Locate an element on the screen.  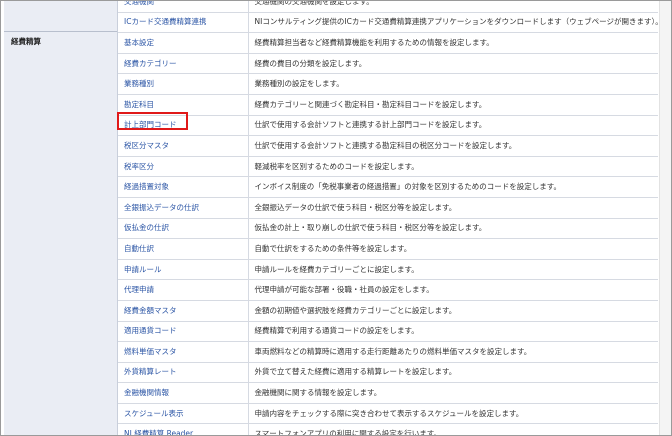
setting-link: 経過措置対象 is located at coordinates (146, 186).